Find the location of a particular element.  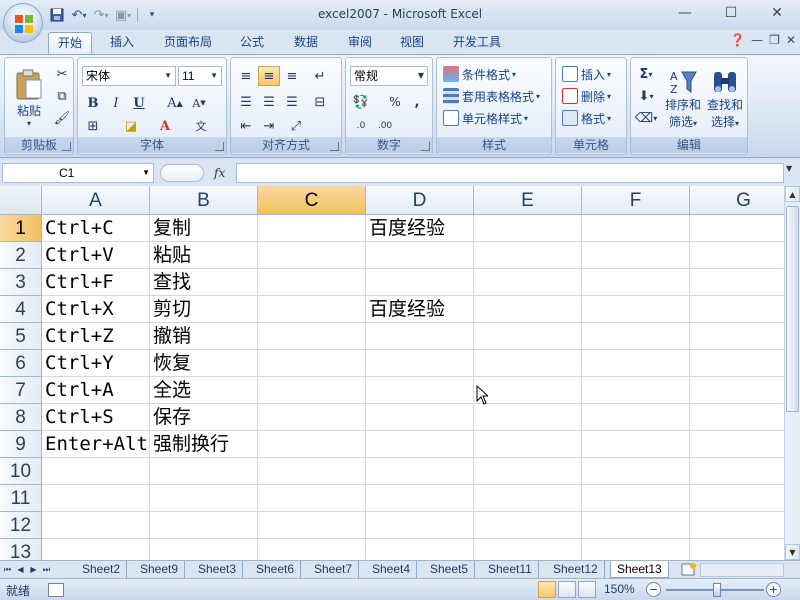

delete-cells-button: 删除 ▾ is located at coordinates (586, 96).